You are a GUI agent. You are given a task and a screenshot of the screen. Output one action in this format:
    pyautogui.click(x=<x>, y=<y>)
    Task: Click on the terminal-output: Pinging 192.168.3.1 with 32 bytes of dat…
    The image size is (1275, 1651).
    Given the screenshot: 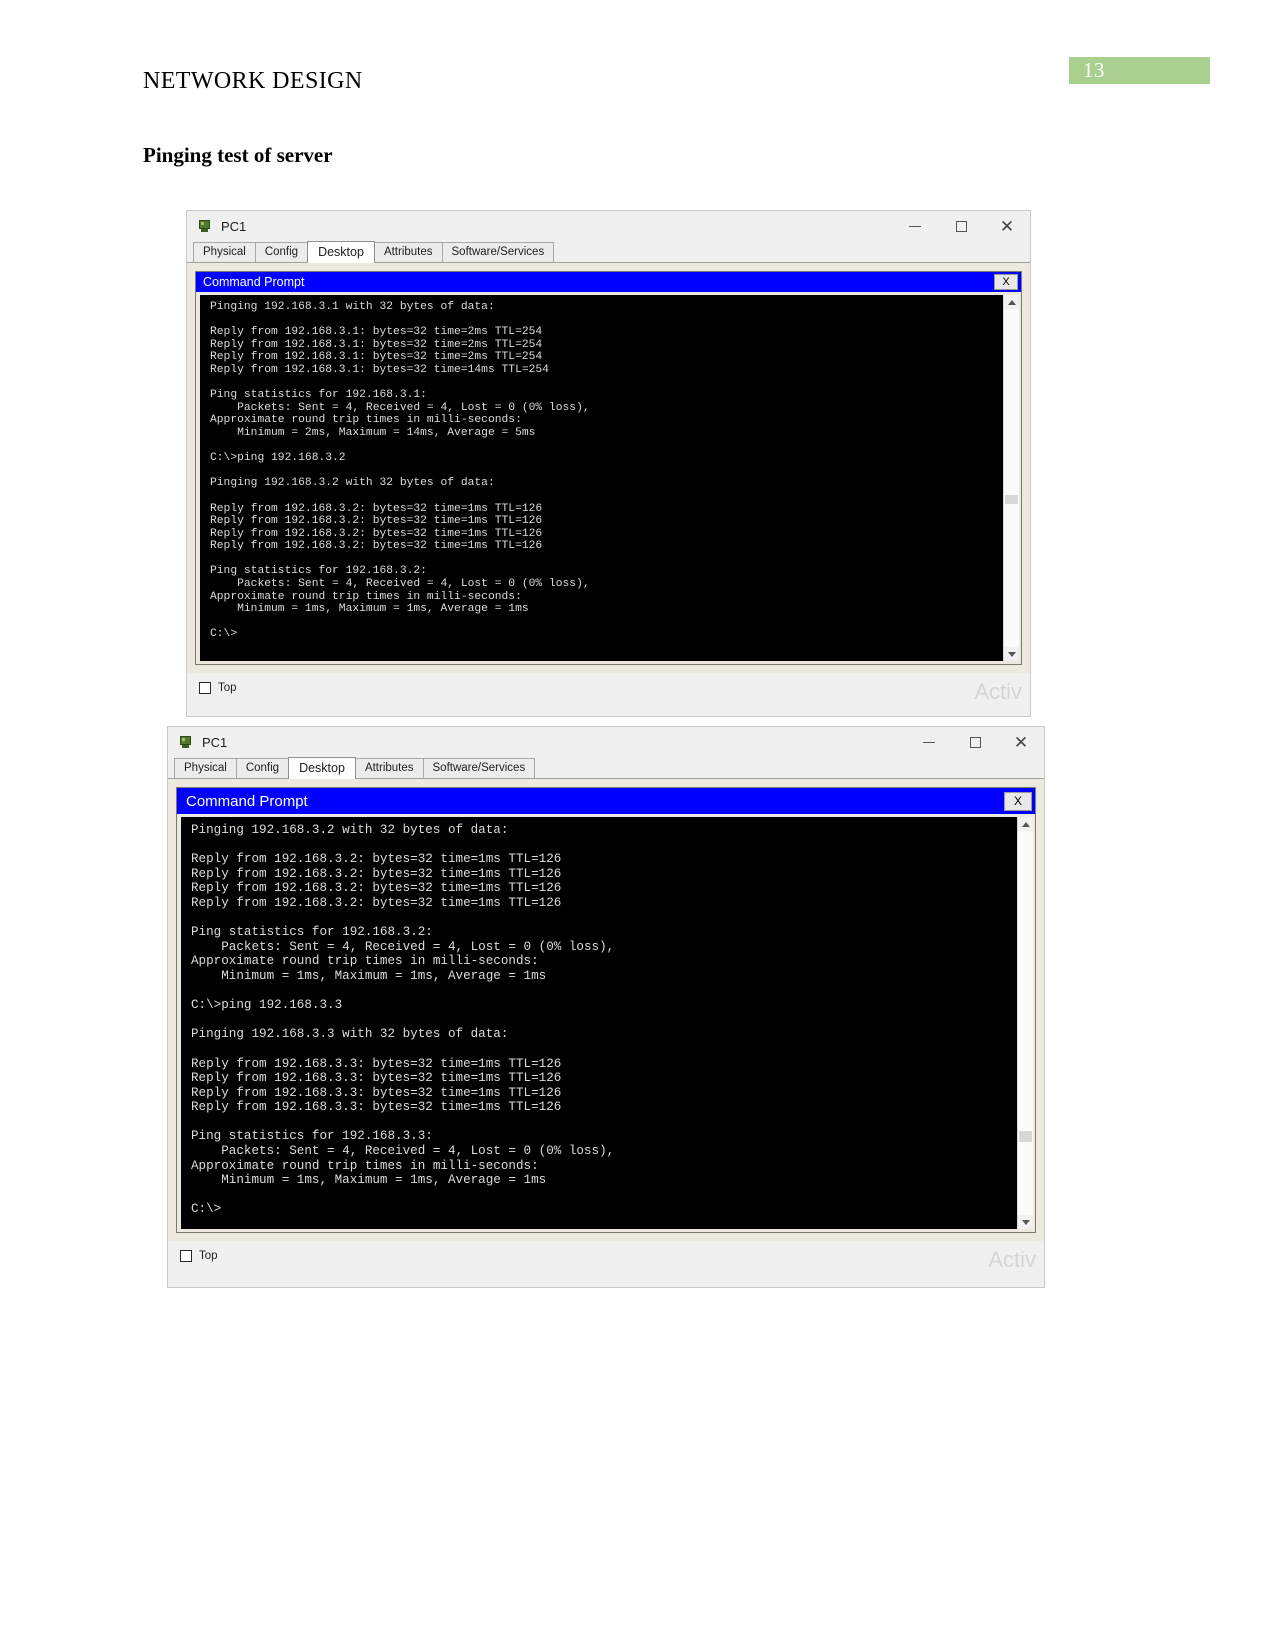 What is the action you would take?
    pyautogui.click(x=601, y=478)
    